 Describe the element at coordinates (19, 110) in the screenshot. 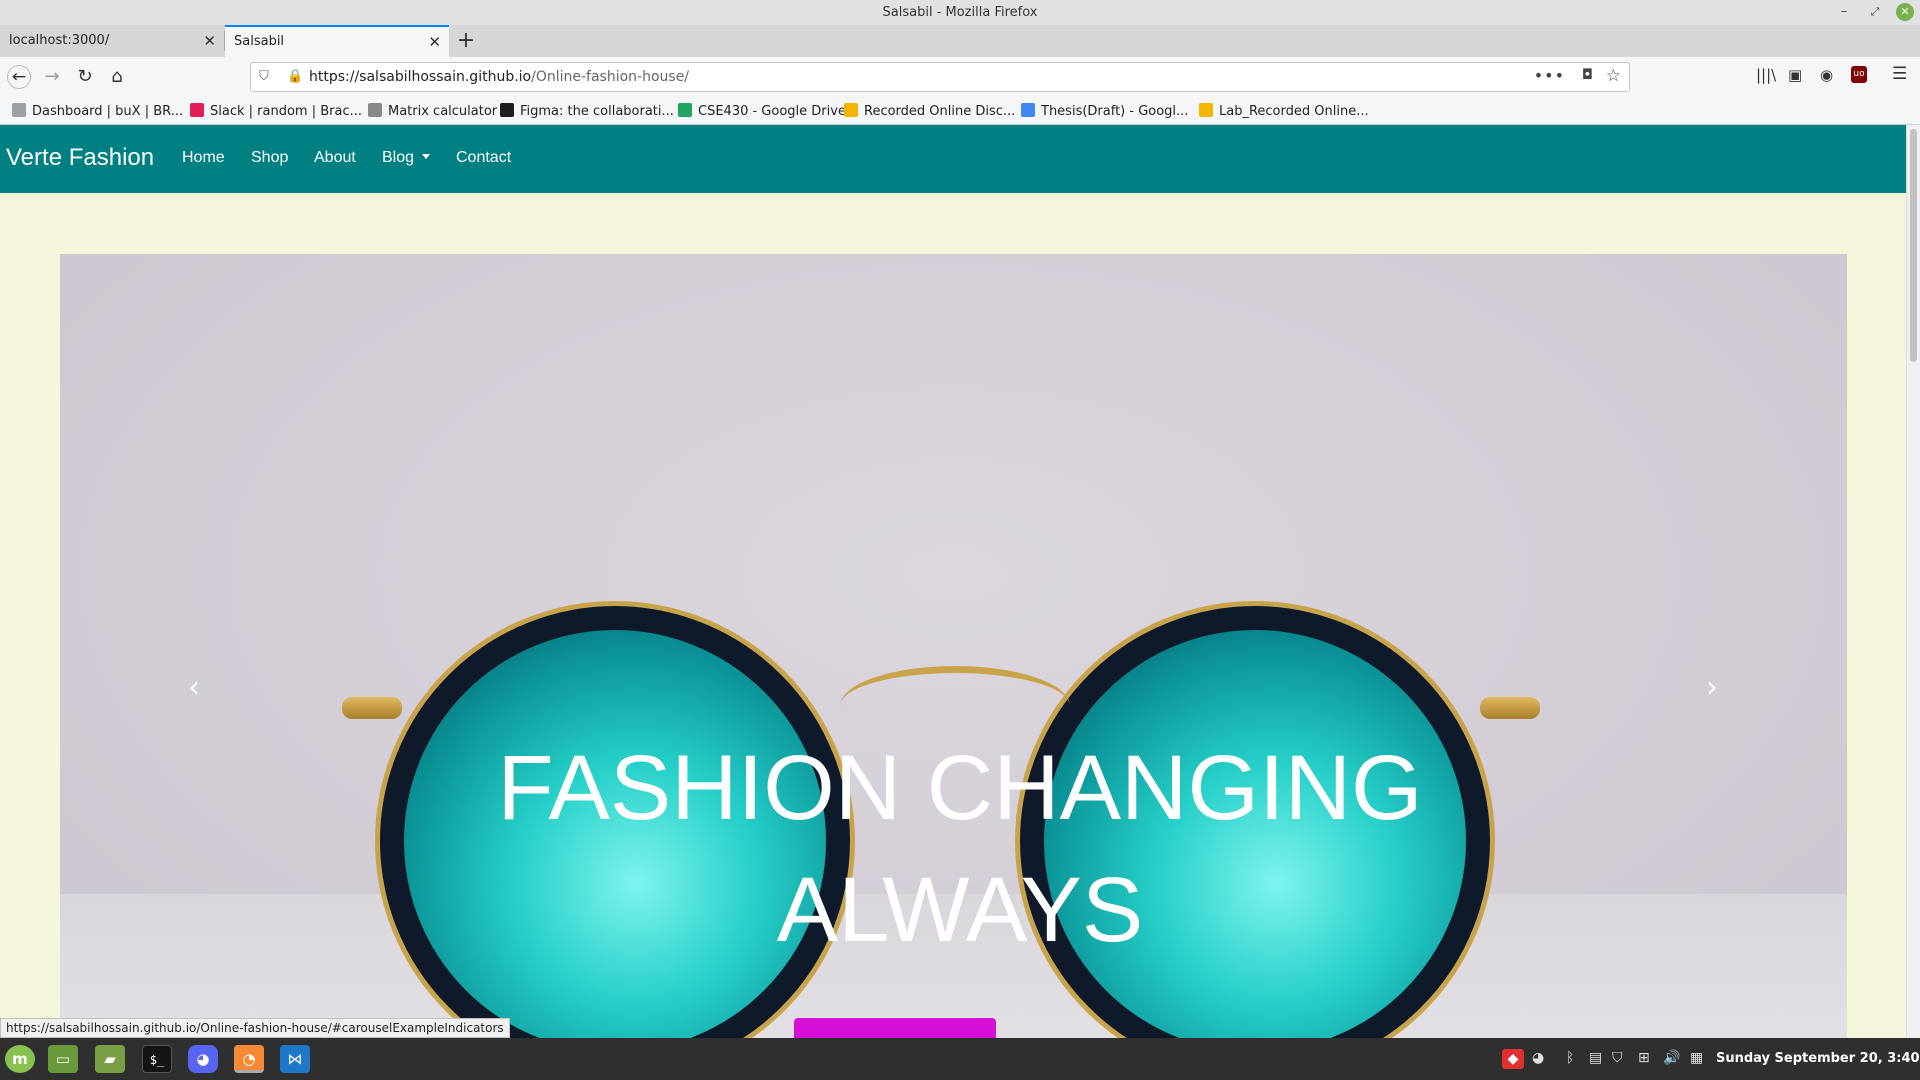

I see `globe-icon` at that location.